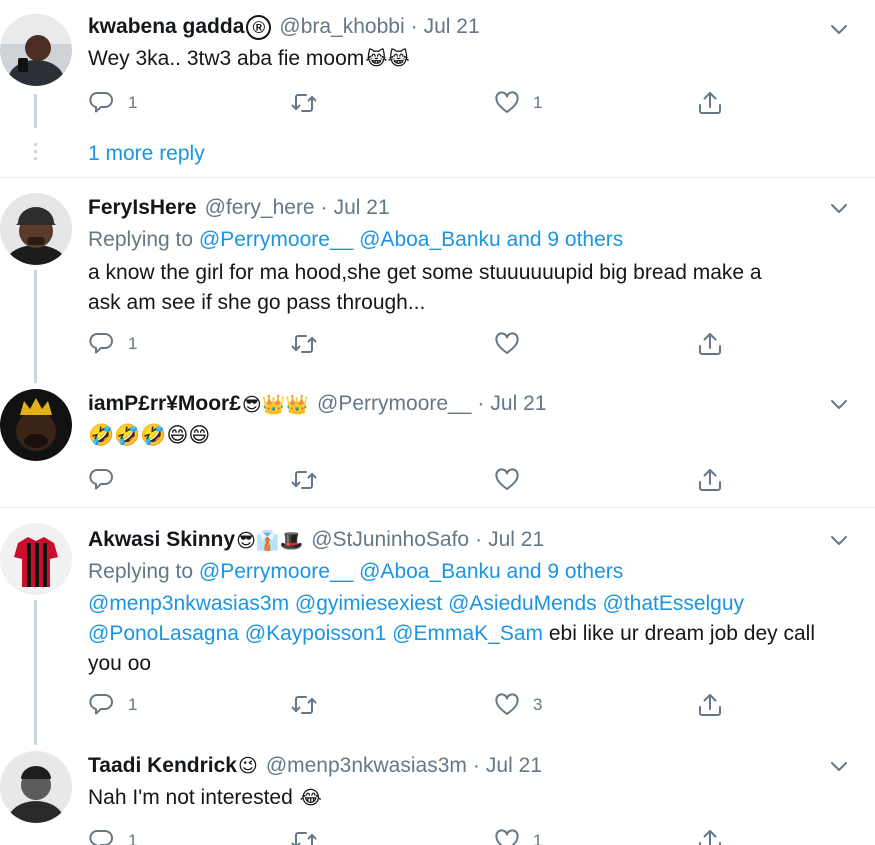 Image resolution: width=875 pixels, height=845 pixels. What do you see at coordinates (164, 404) in the screenshot?
I see `display-name: iamP£rr¥Moor£` at bounding box center [164, 404].